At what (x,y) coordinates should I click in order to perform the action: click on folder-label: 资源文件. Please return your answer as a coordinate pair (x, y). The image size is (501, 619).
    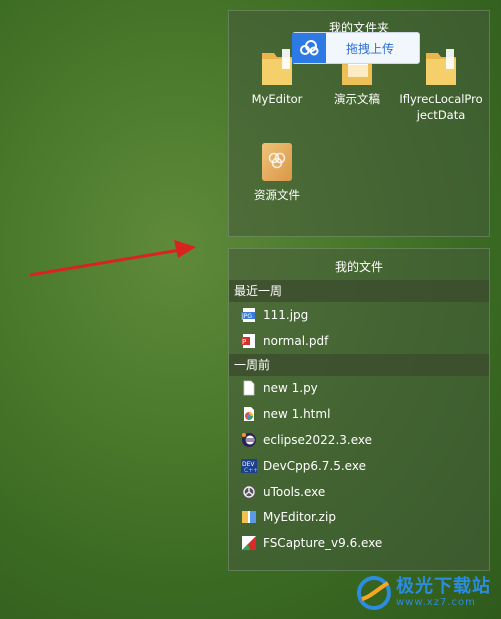
    Looking at the image, I should click on (277, 195).